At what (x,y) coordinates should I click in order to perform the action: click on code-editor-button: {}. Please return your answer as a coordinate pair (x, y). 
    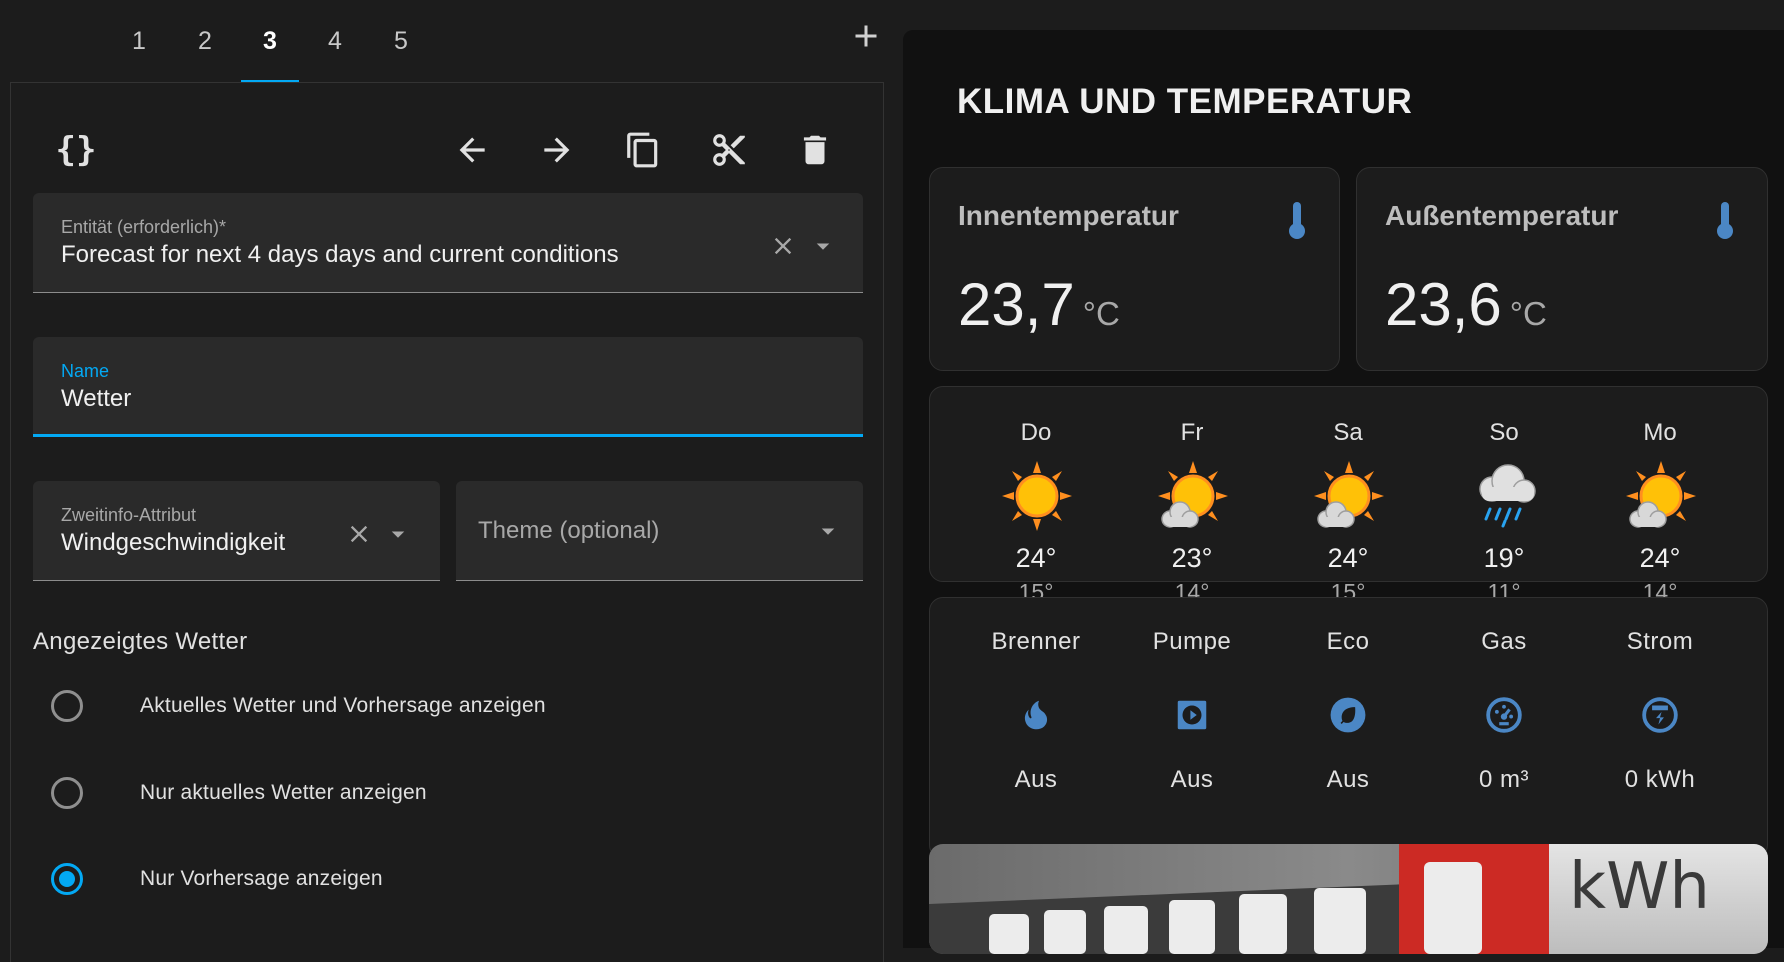
    Looking at the image, I should click on (76, 150).